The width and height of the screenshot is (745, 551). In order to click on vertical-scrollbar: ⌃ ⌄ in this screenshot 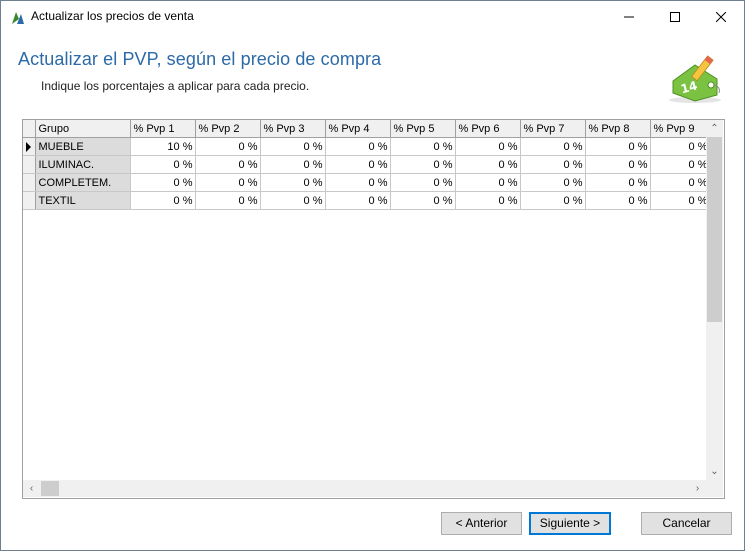, I will do `click(714, 300)`.